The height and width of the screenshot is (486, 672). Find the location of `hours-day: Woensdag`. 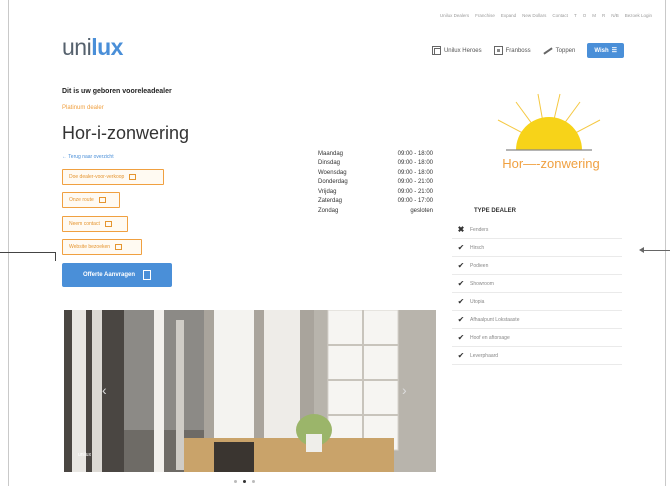

hours-day: Woensdag is located at coordinates (332, 172).